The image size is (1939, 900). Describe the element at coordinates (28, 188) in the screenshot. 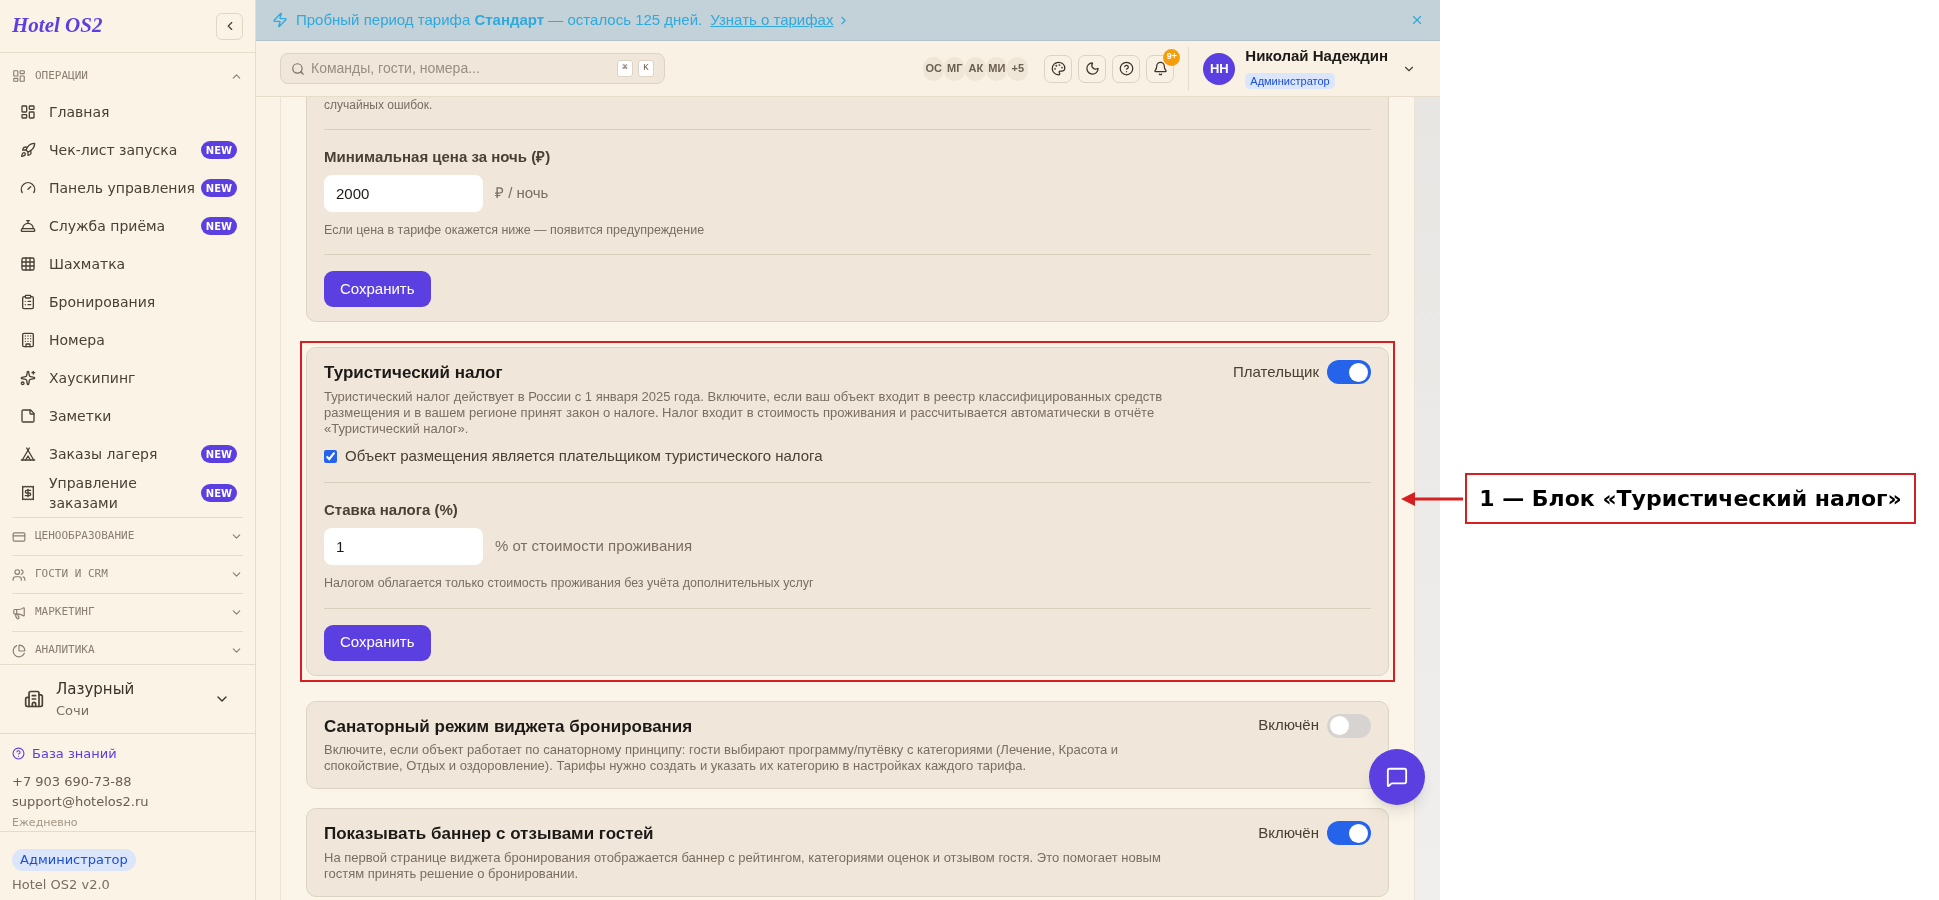

I see `gauge-icon` at that location.